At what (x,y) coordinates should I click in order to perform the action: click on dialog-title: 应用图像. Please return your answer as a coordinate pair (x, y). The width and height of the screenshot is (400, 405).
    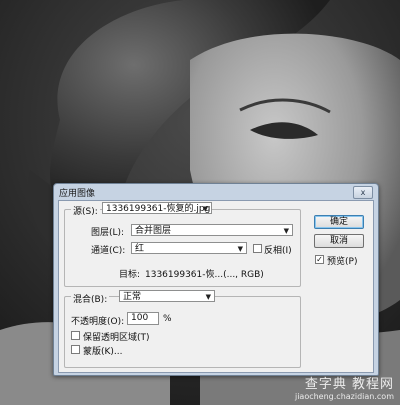
    Looking at the image, I should click on (77, 194).